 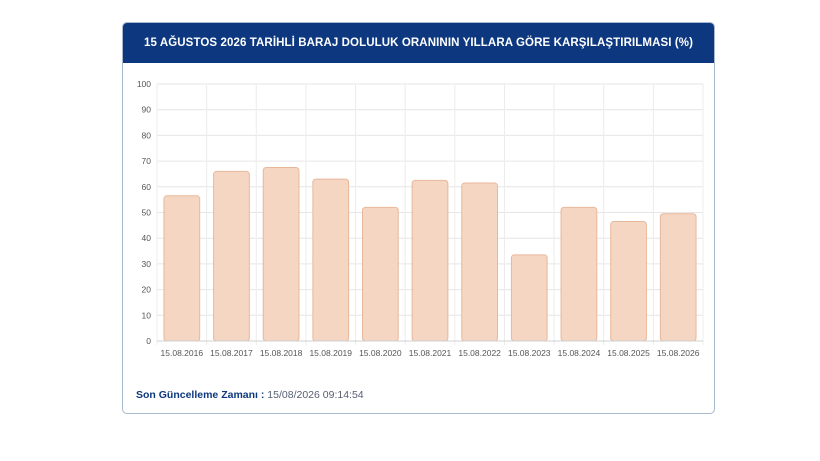 What do you see at coordinates (147, 110) in the screenshot?
I see `y-tick-label: 90` at bounding box center [147, 110].